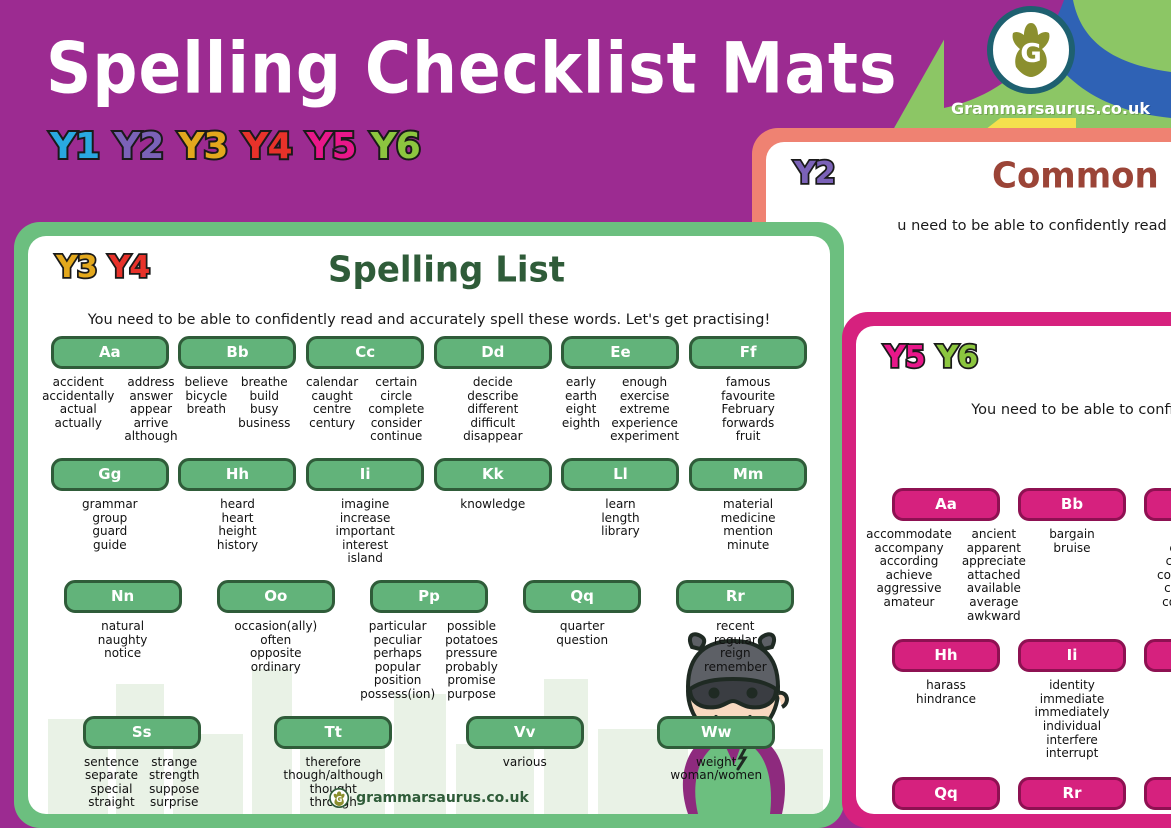 The height and width of the screenshot is (828, 1171). I want to click on letter-group-rr: Rr recent regular reign remember, so click(735, 626).